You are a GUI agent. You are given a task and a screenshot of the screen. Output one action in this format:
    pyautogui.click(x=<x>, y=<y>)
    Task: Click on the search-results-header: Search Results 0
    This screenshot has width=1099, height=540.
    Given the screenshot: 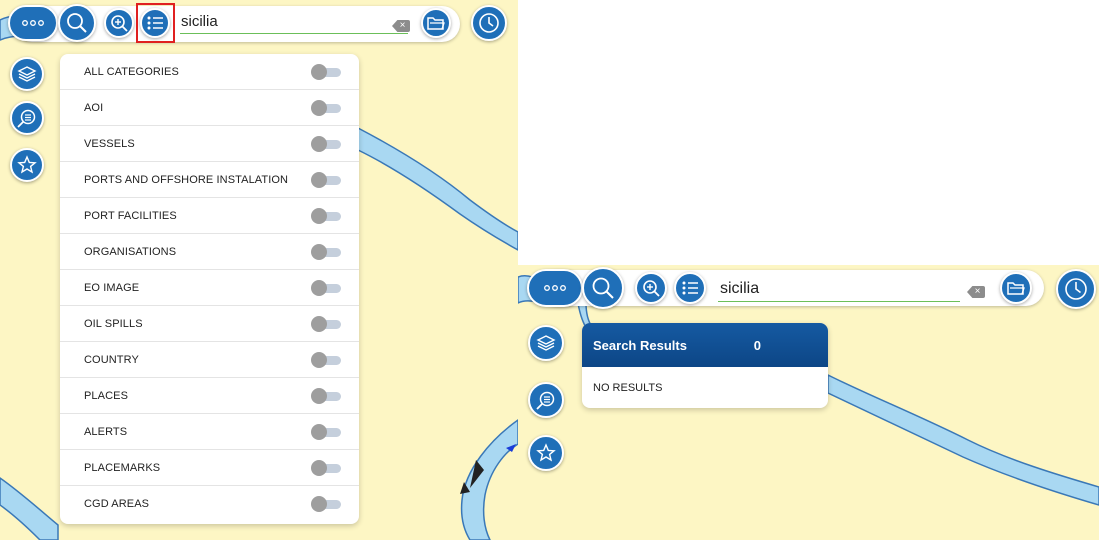 What is the action you would take?
    pyautogui.click(x=705, y=345)
    